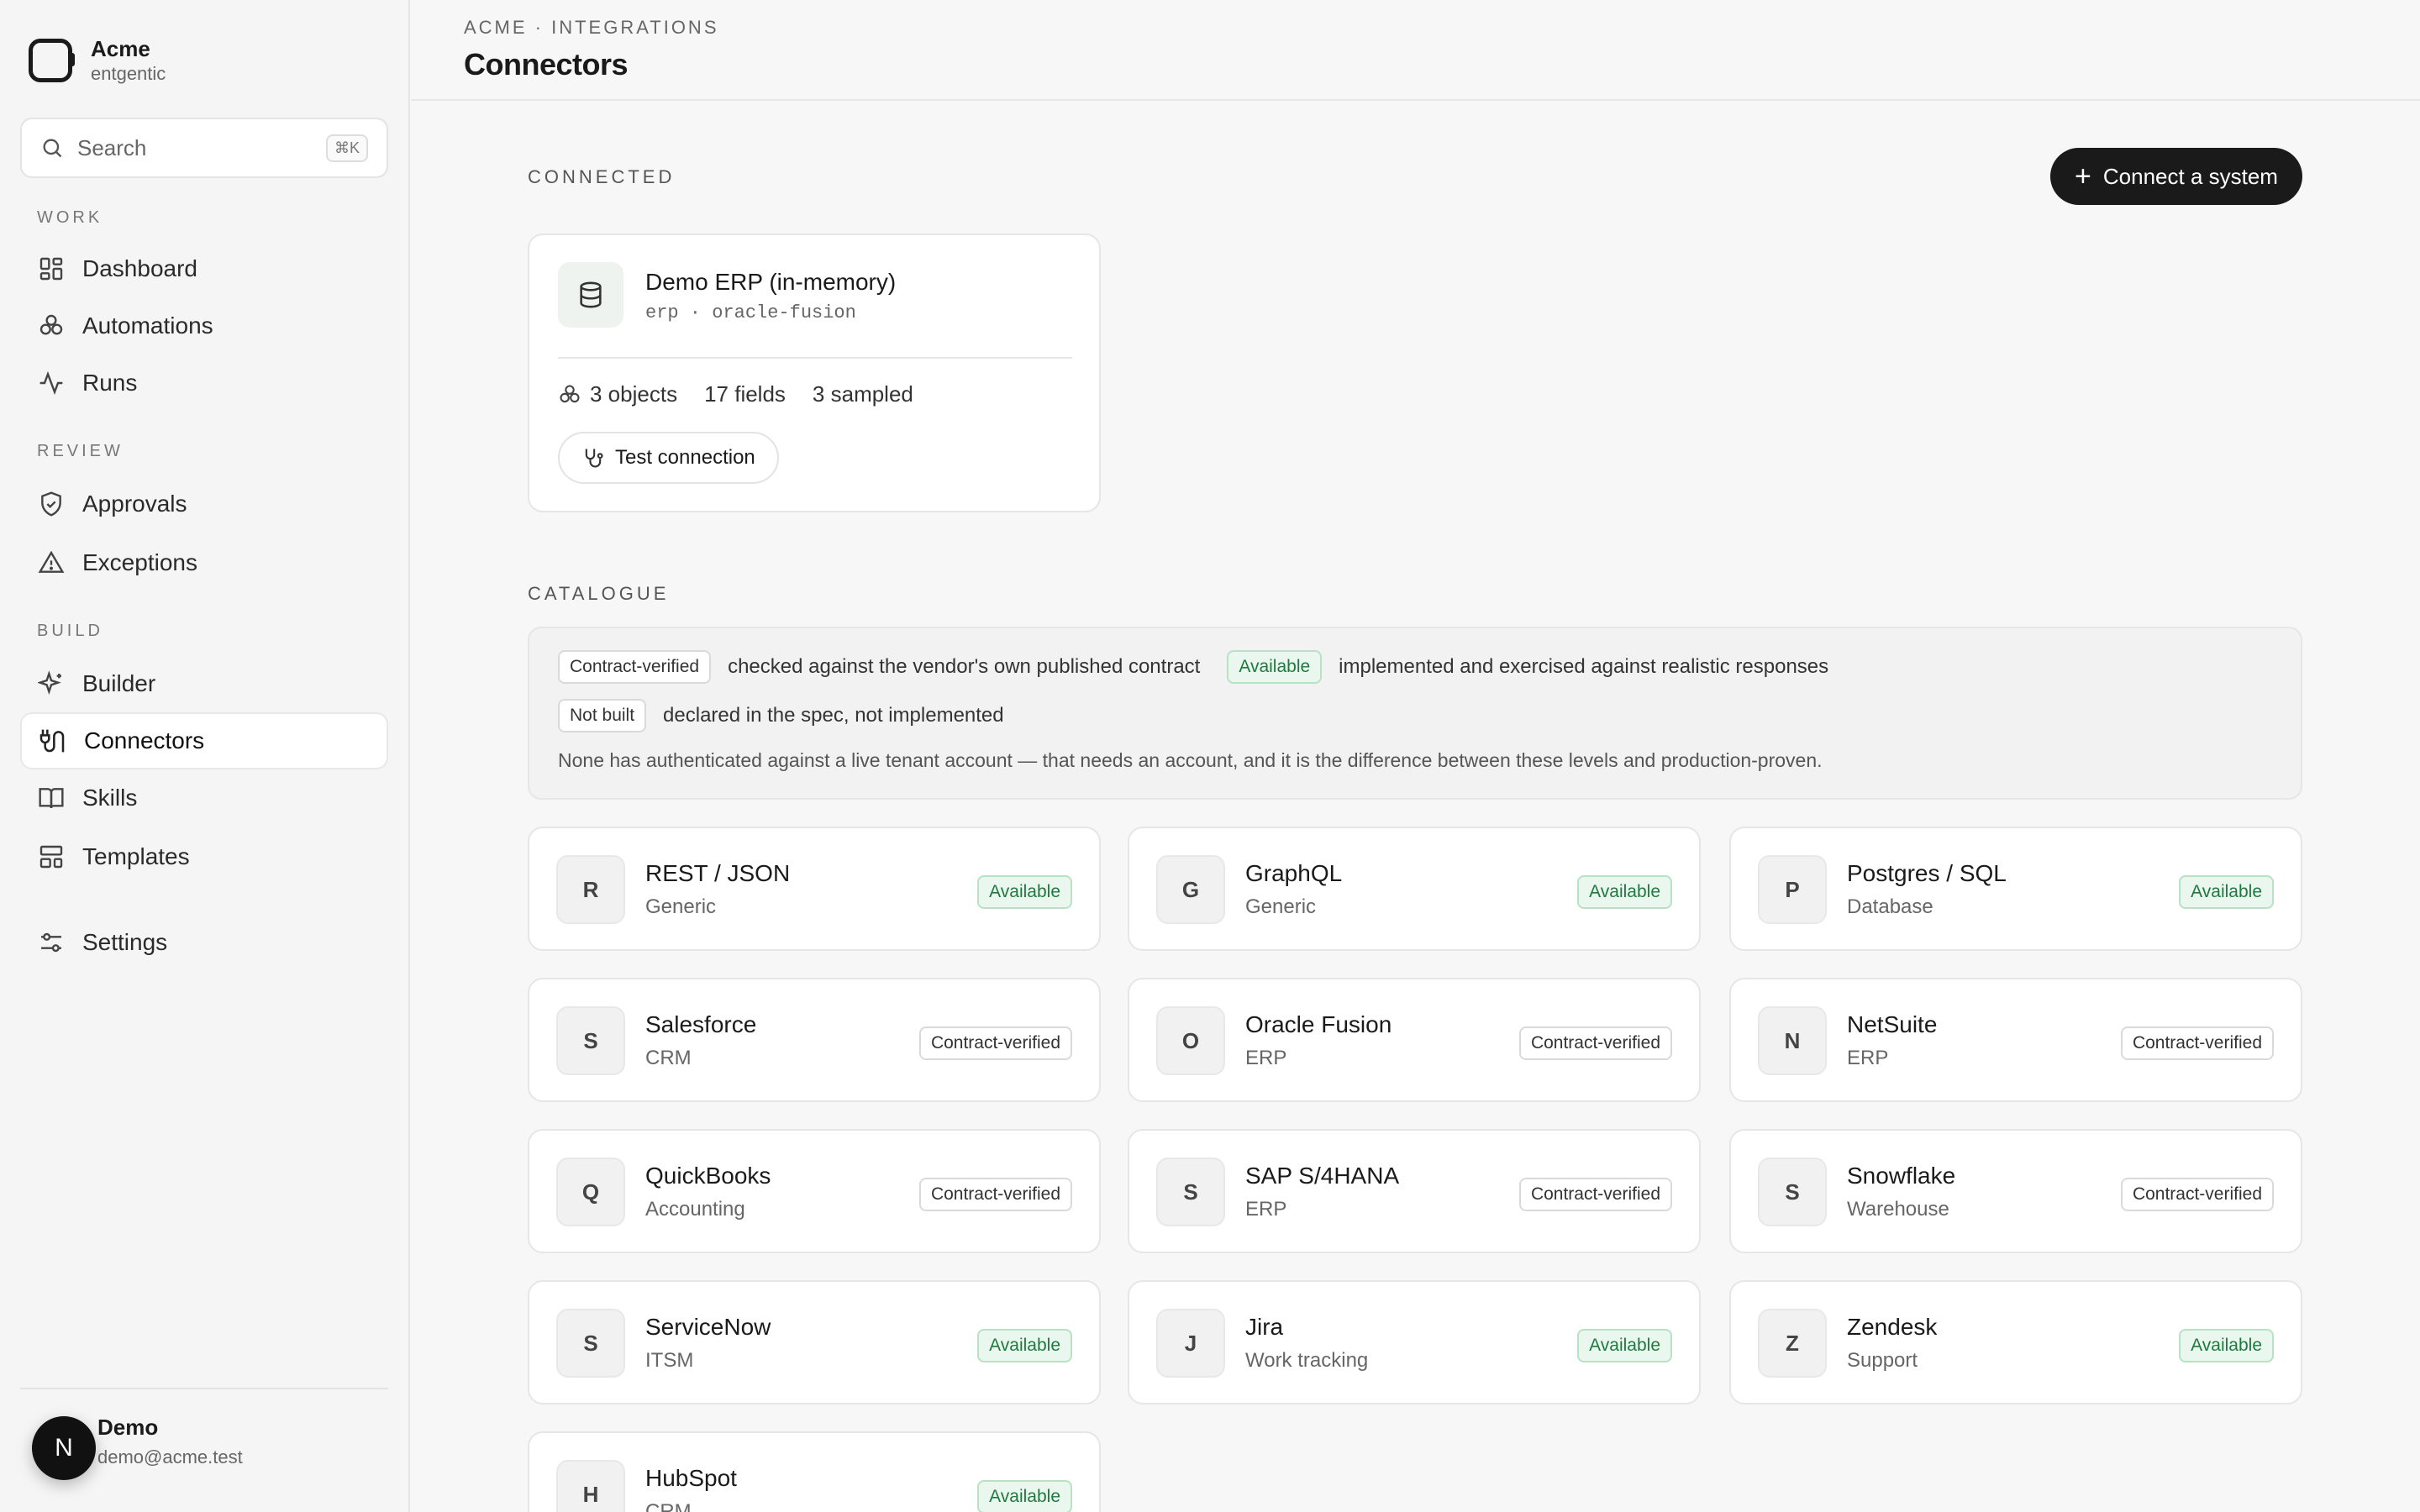 Image resolution: width=2420 pixels, height=1512 pixels. Describe the element at coordinates (814, 1471) in the screenshot. I see `connector-card: H HubSpot CRM Available` at that location.